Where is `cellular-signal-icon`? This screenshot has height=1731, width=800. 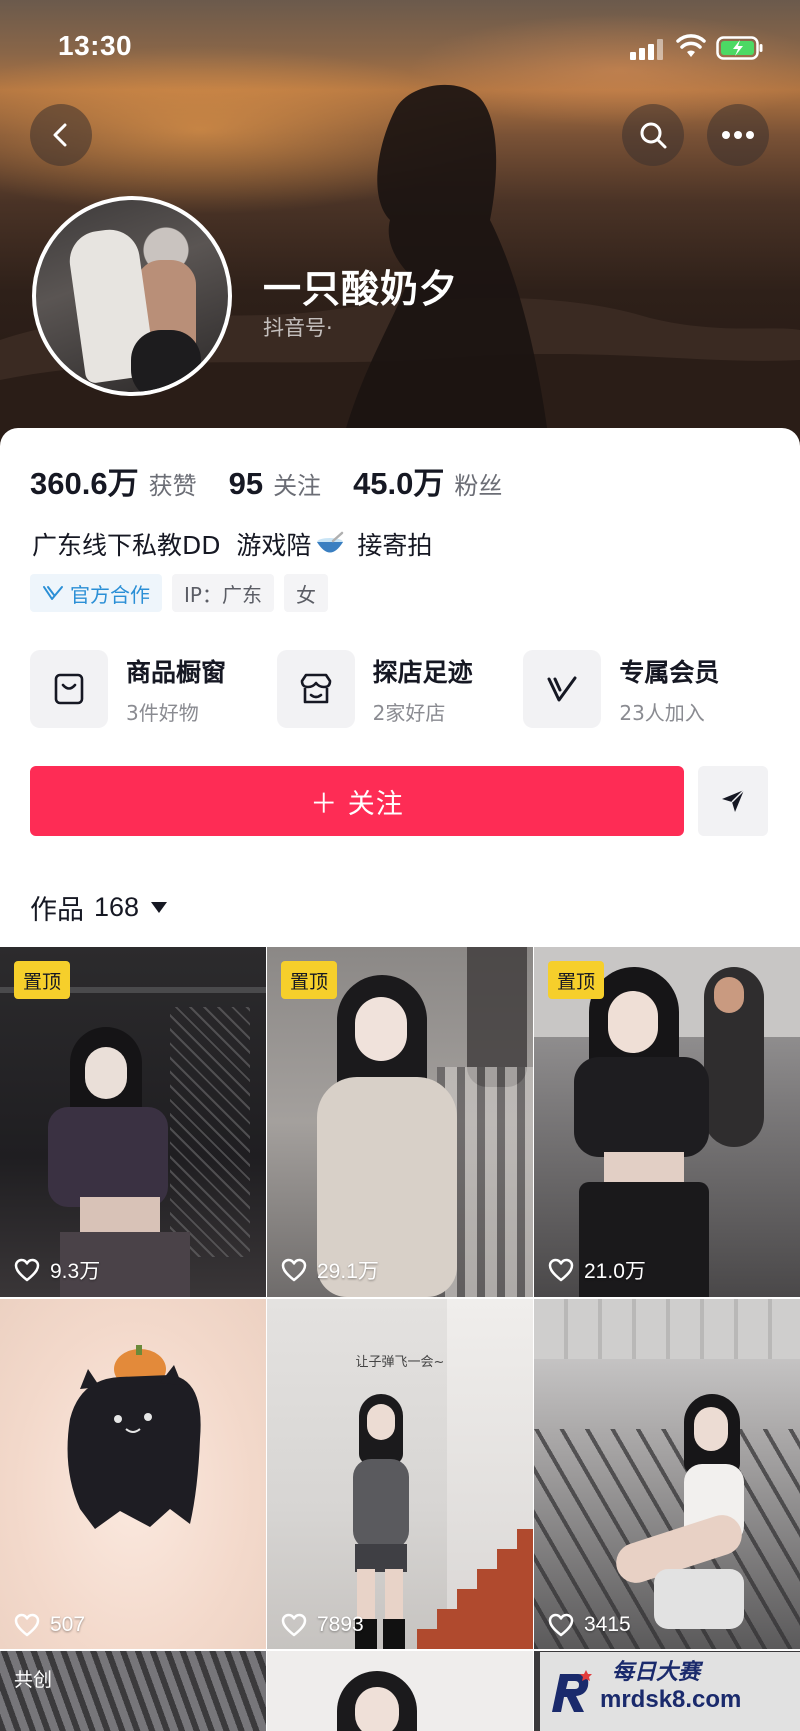
cellular-signal-icon is located at coordinates (647, 49).